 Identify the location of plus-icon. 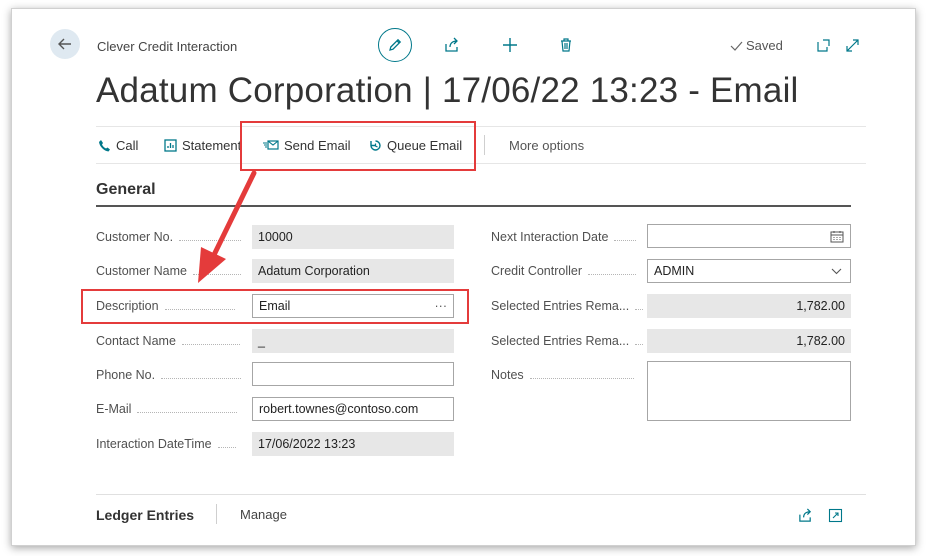
(510, 45).